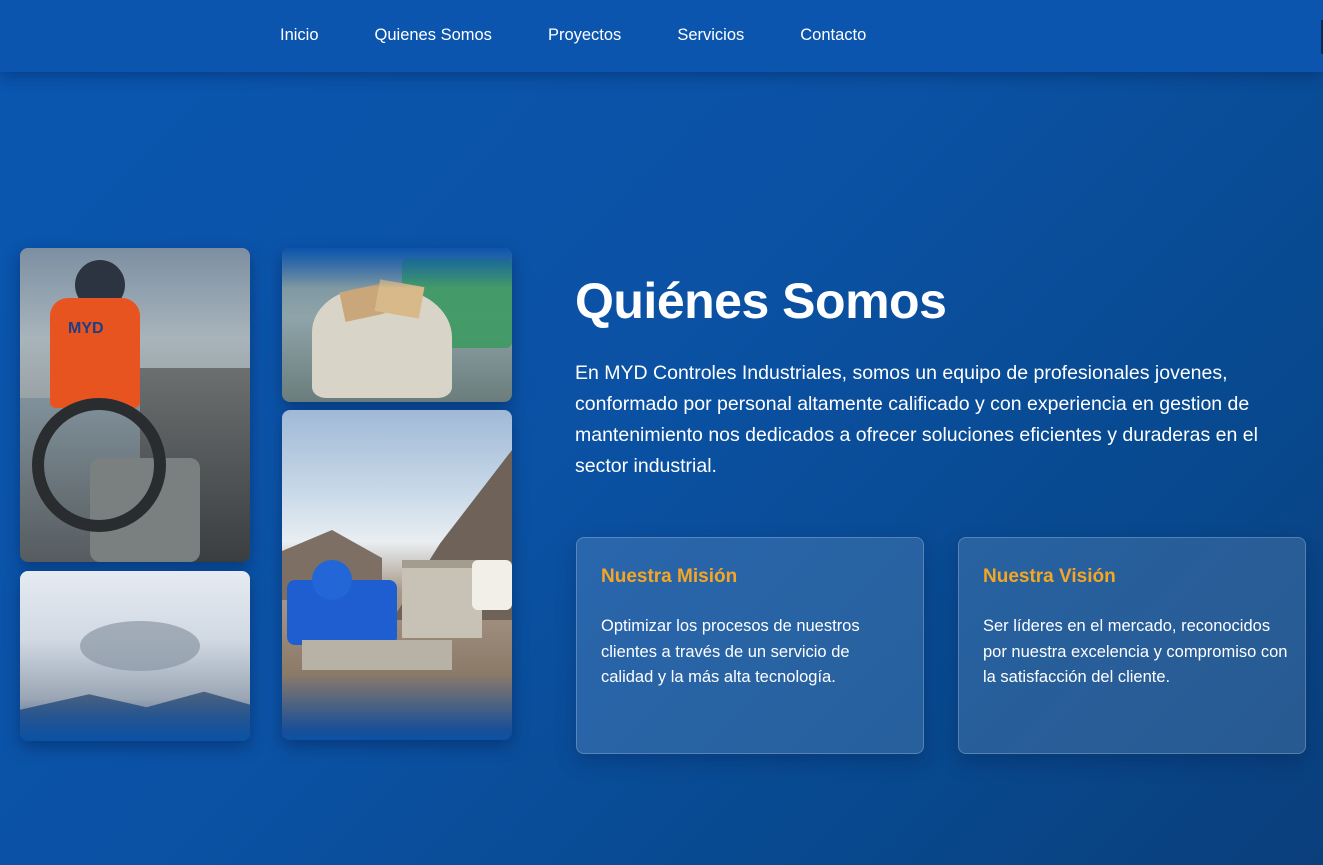  What do you see at coordinates (299, 35) in the screenshot?
I see `nav-link-inicio: Inicio` at bounding box center [299, 35].